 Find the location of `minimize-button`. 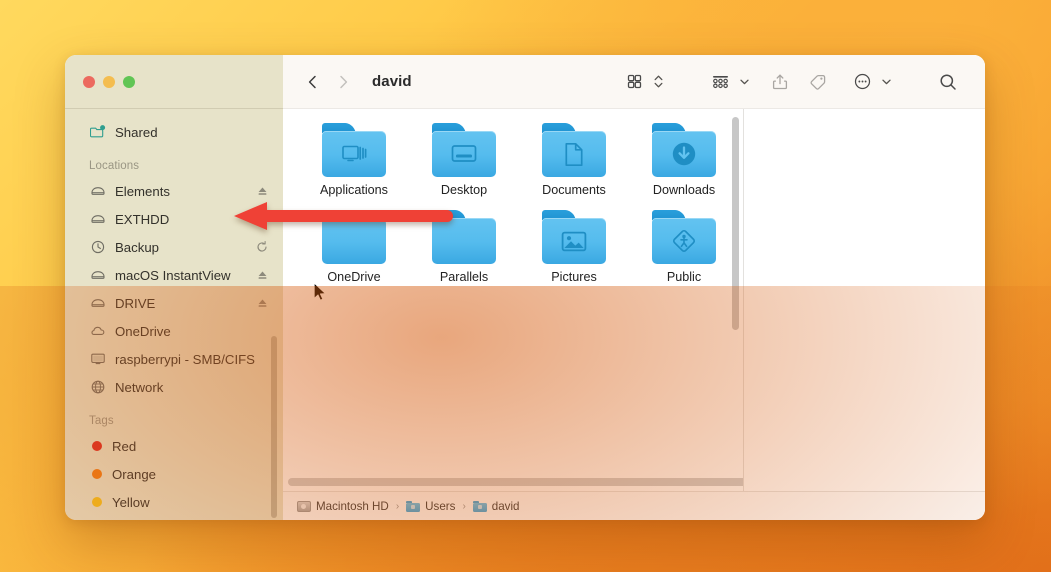

minimize-button is located at coordinates (109, 81).